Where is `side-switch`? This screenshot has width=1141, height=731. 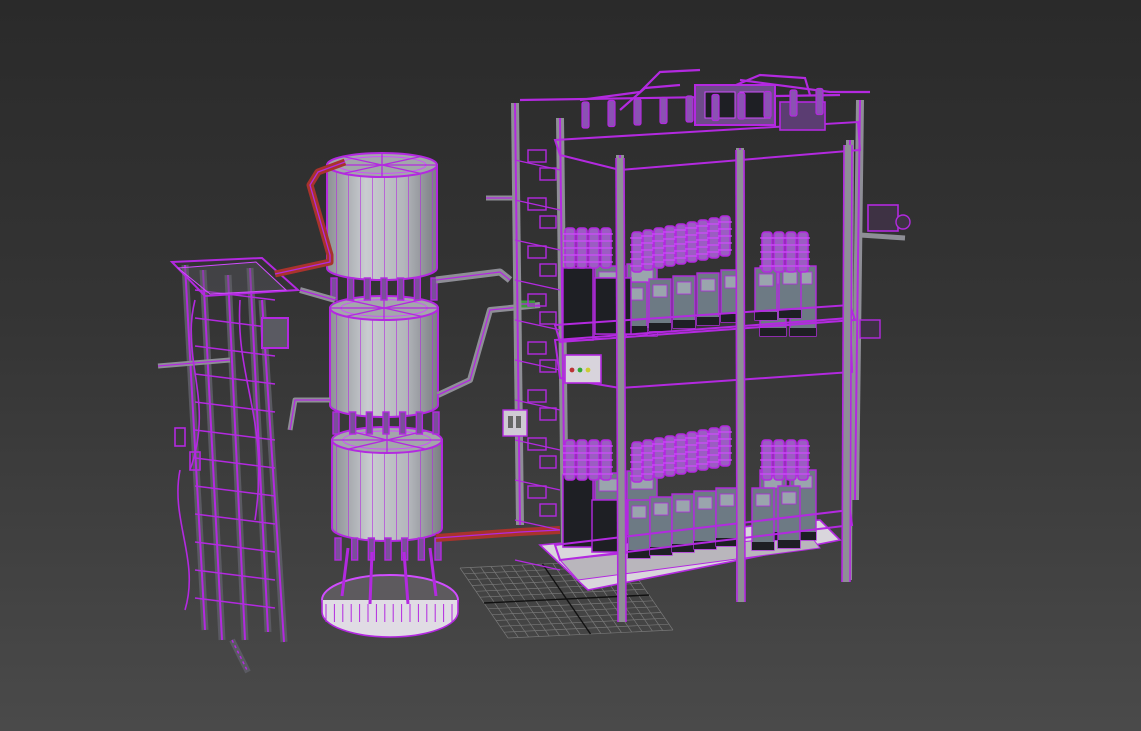
side-switch is located at coordinates (515, 423).